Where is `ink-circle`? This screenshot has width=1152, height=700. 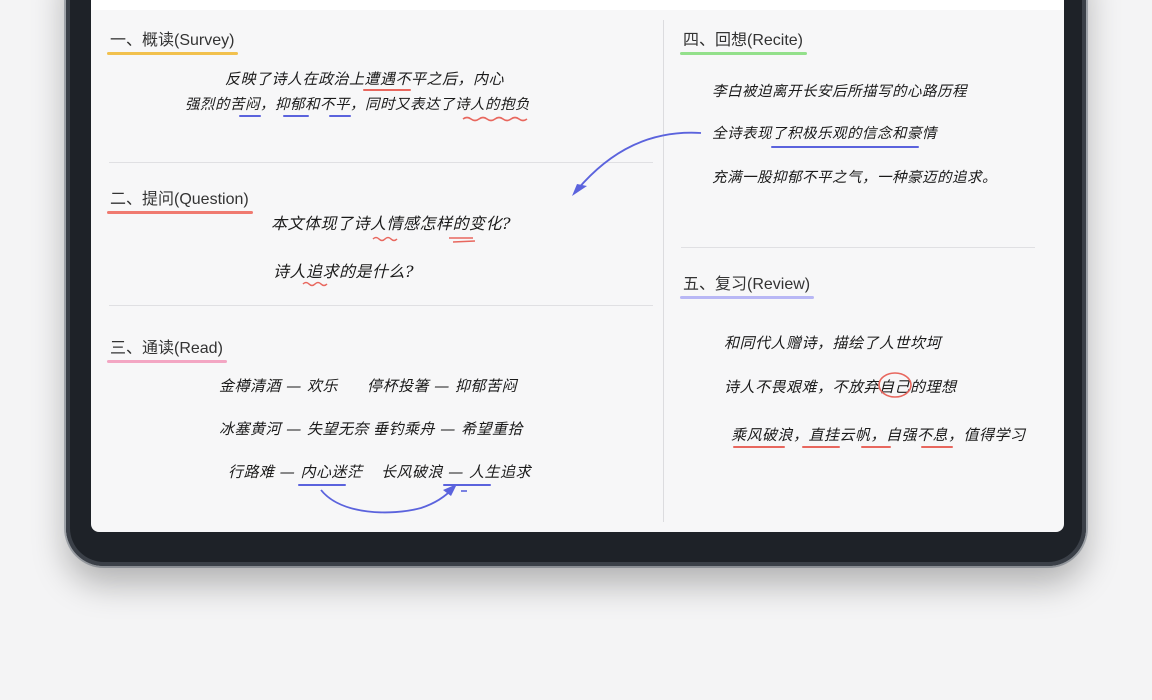
ink-circle is located at coordinates (895, 385).